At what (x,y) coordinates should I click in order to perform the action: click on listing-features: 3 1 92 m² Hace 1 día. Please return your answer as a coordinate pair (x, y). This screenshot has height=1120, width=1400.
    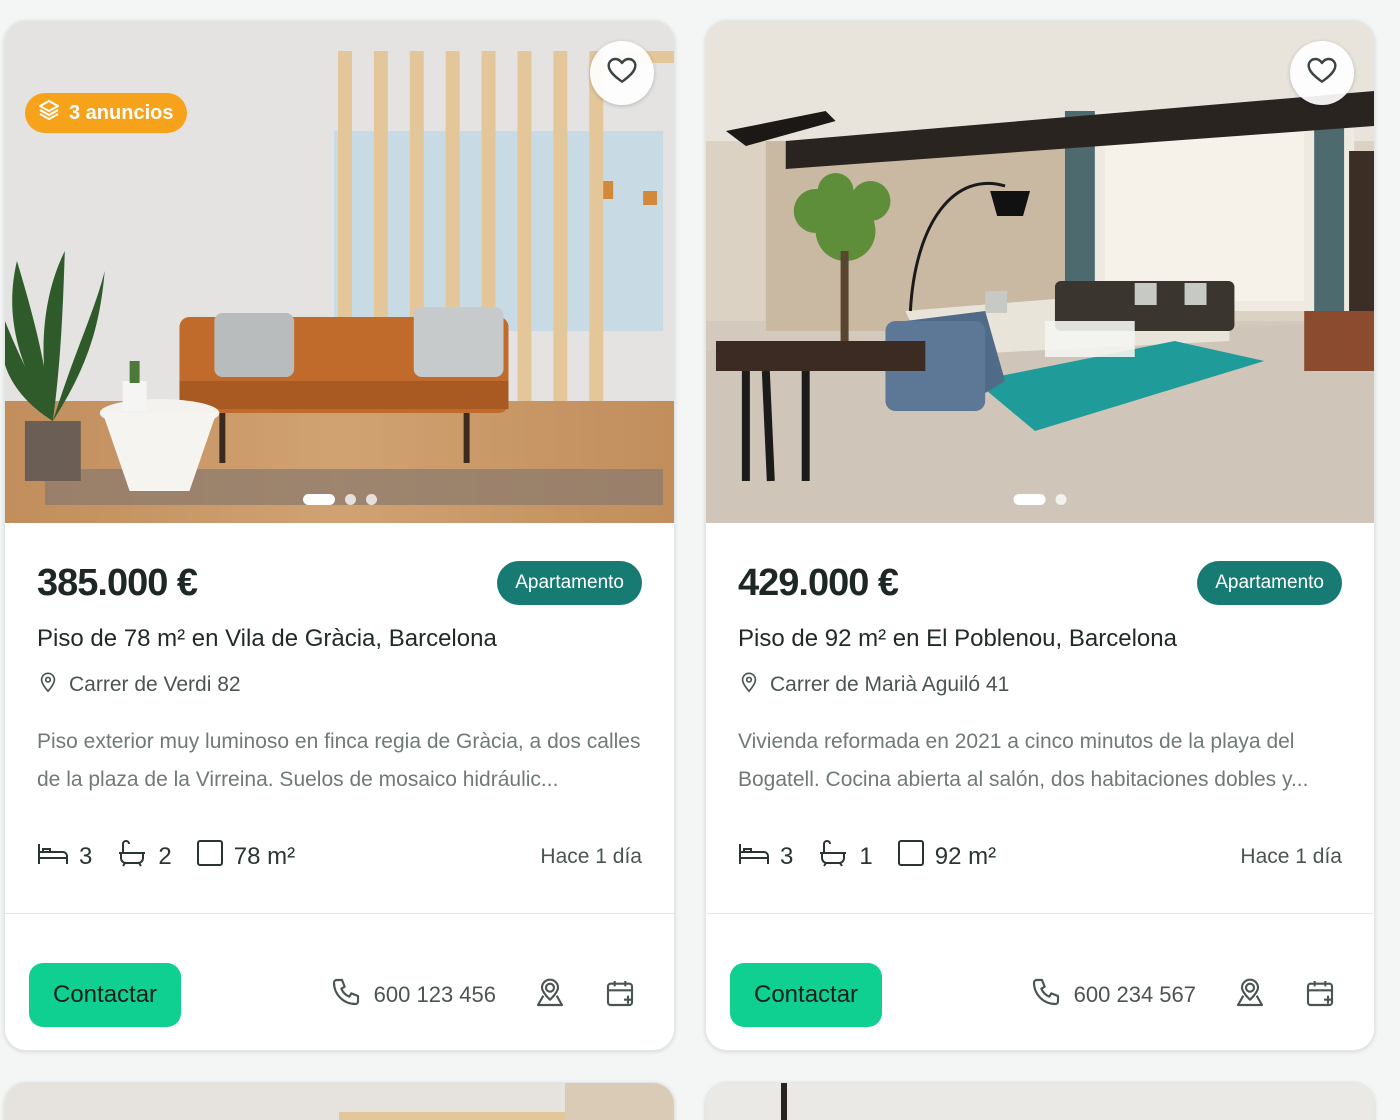
    Looking at the image, I should click on (1040, 856).